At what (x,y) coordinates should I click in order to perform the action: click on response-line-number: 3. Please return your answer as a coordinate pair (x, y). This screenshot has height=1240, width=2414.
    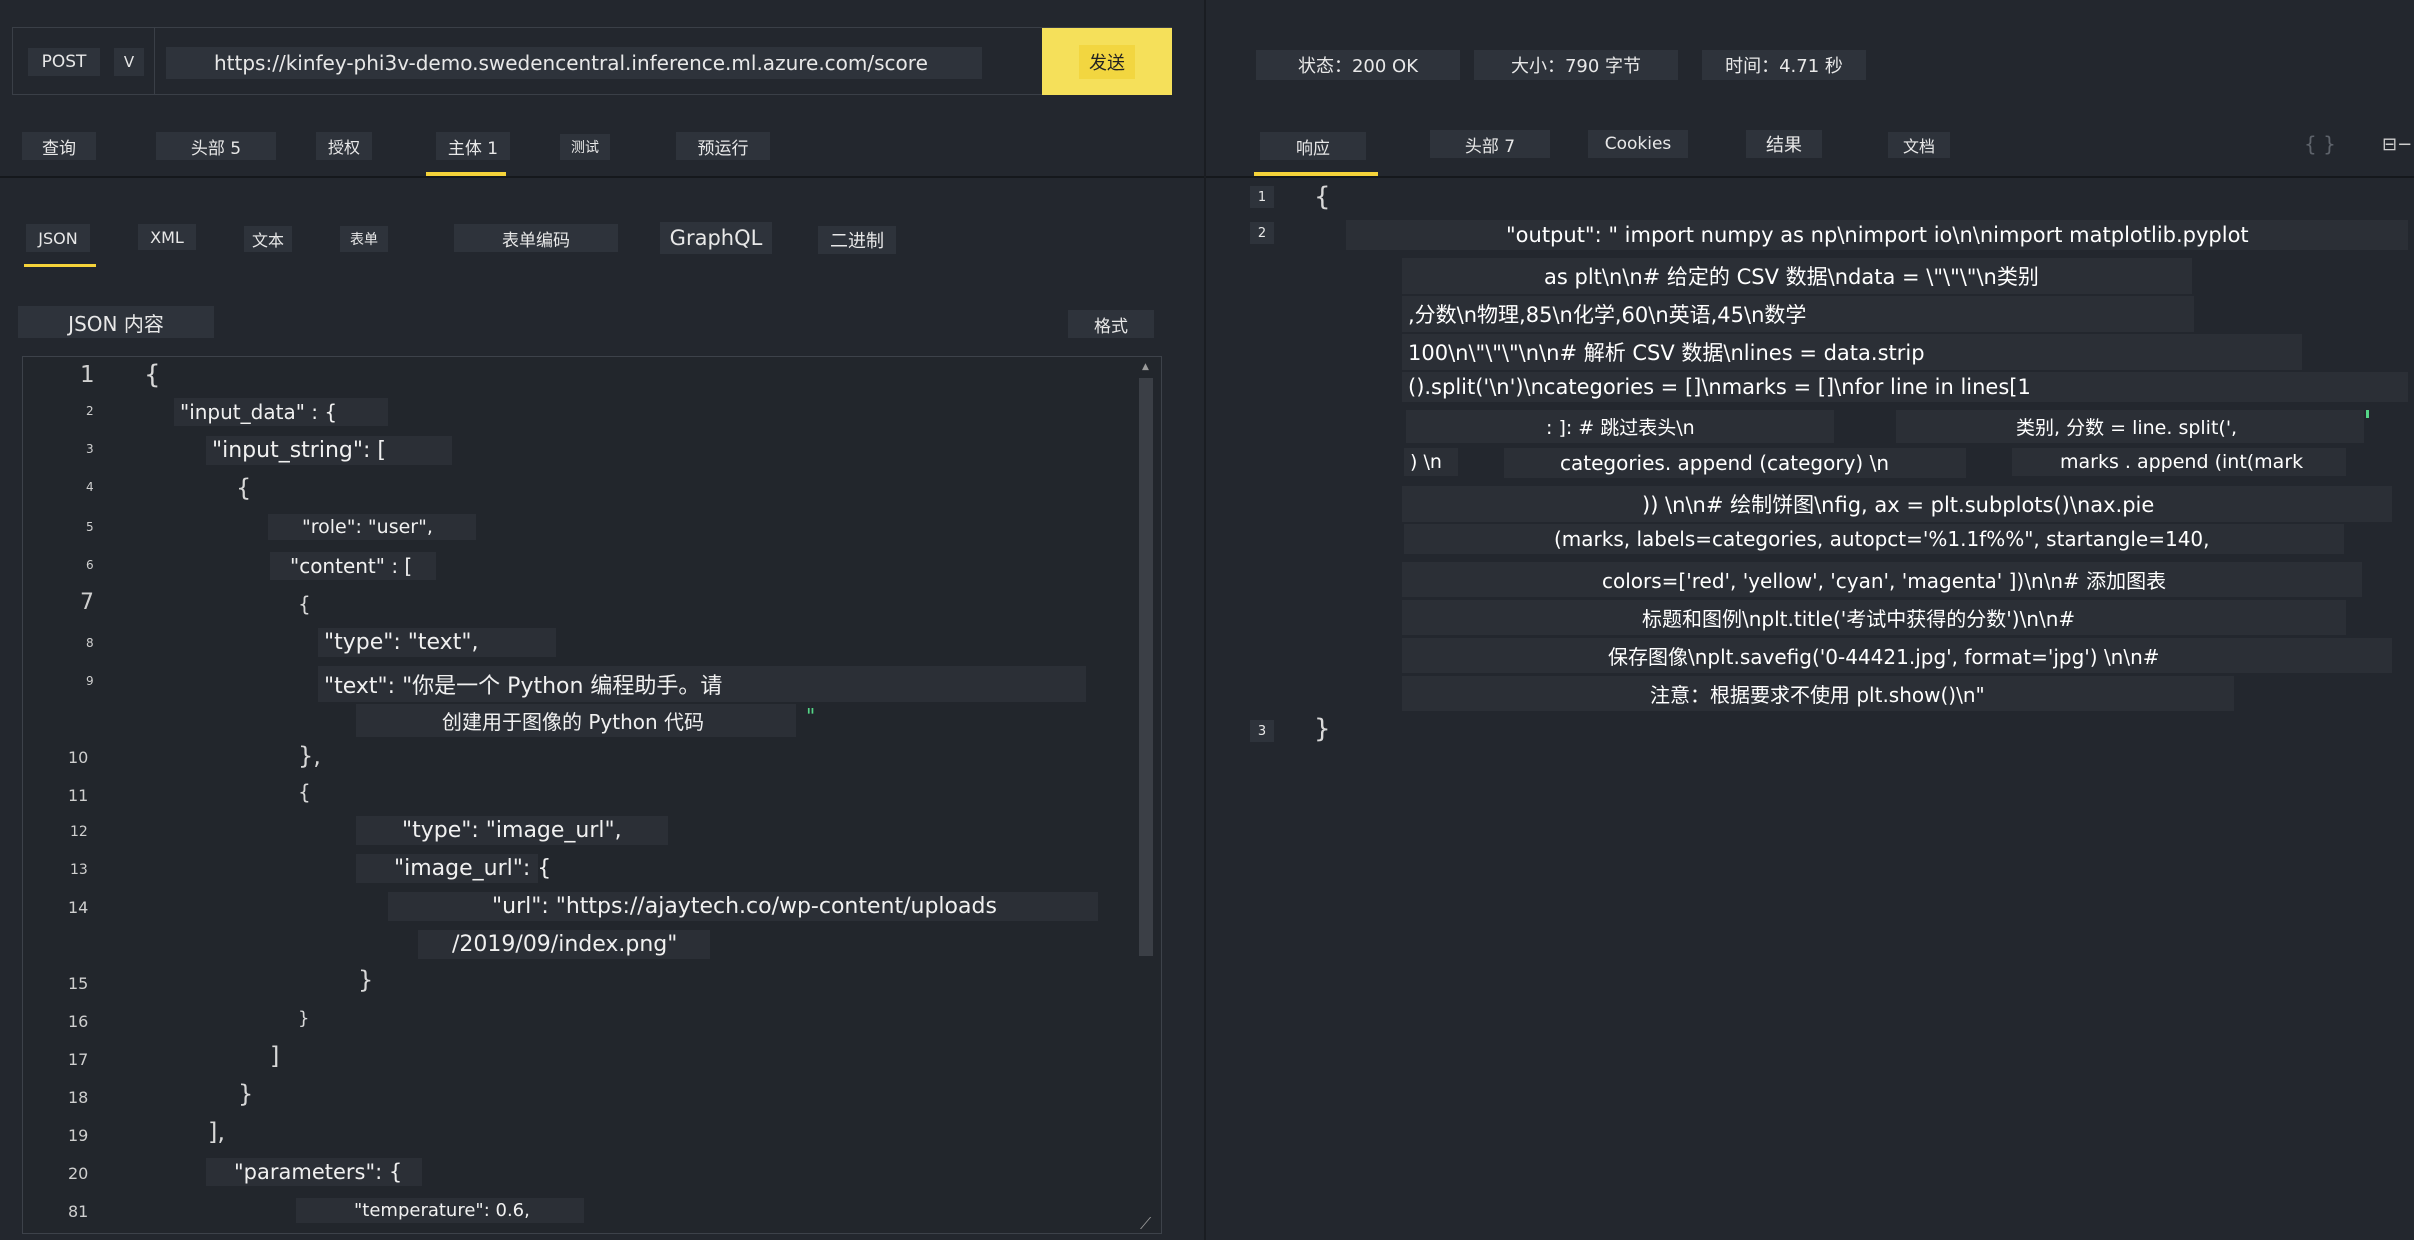
    Looking at the image, I should click on (1262, 731).